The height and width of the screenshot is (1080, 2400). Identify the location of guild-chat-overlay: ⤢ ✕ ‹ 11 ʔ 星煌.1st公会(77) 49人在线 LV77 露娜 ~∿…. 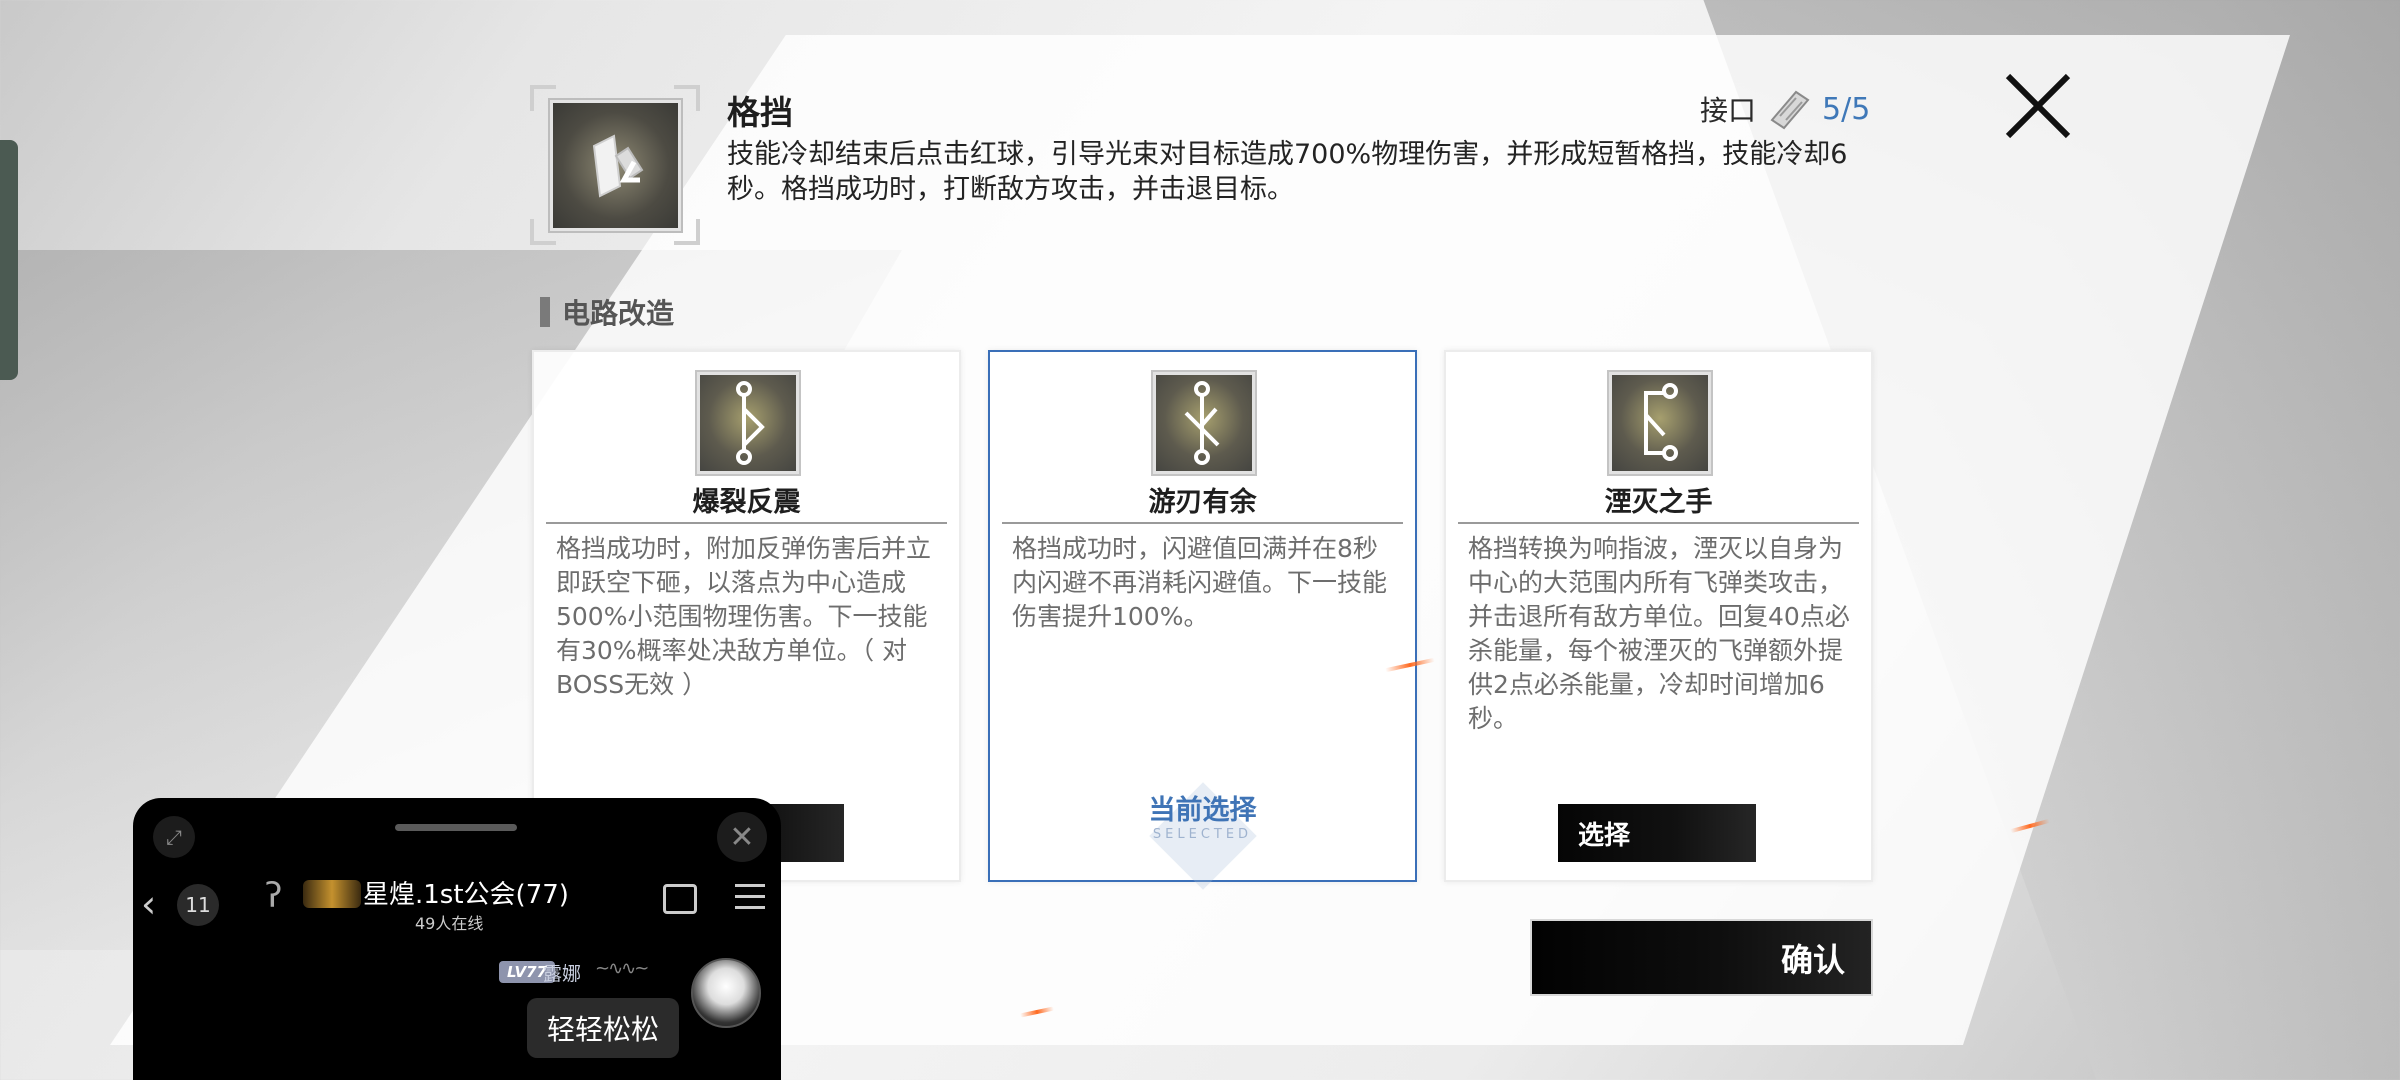
(457, 939).